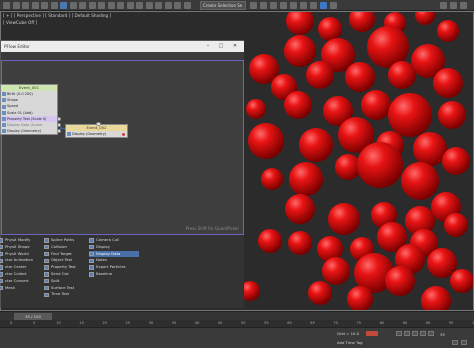 This screenshot has height=348, width=474. What do you see at coordinates (431, 333) in the screenshot?
I see `go-to-end-icon` at bounding box center [431, 333].